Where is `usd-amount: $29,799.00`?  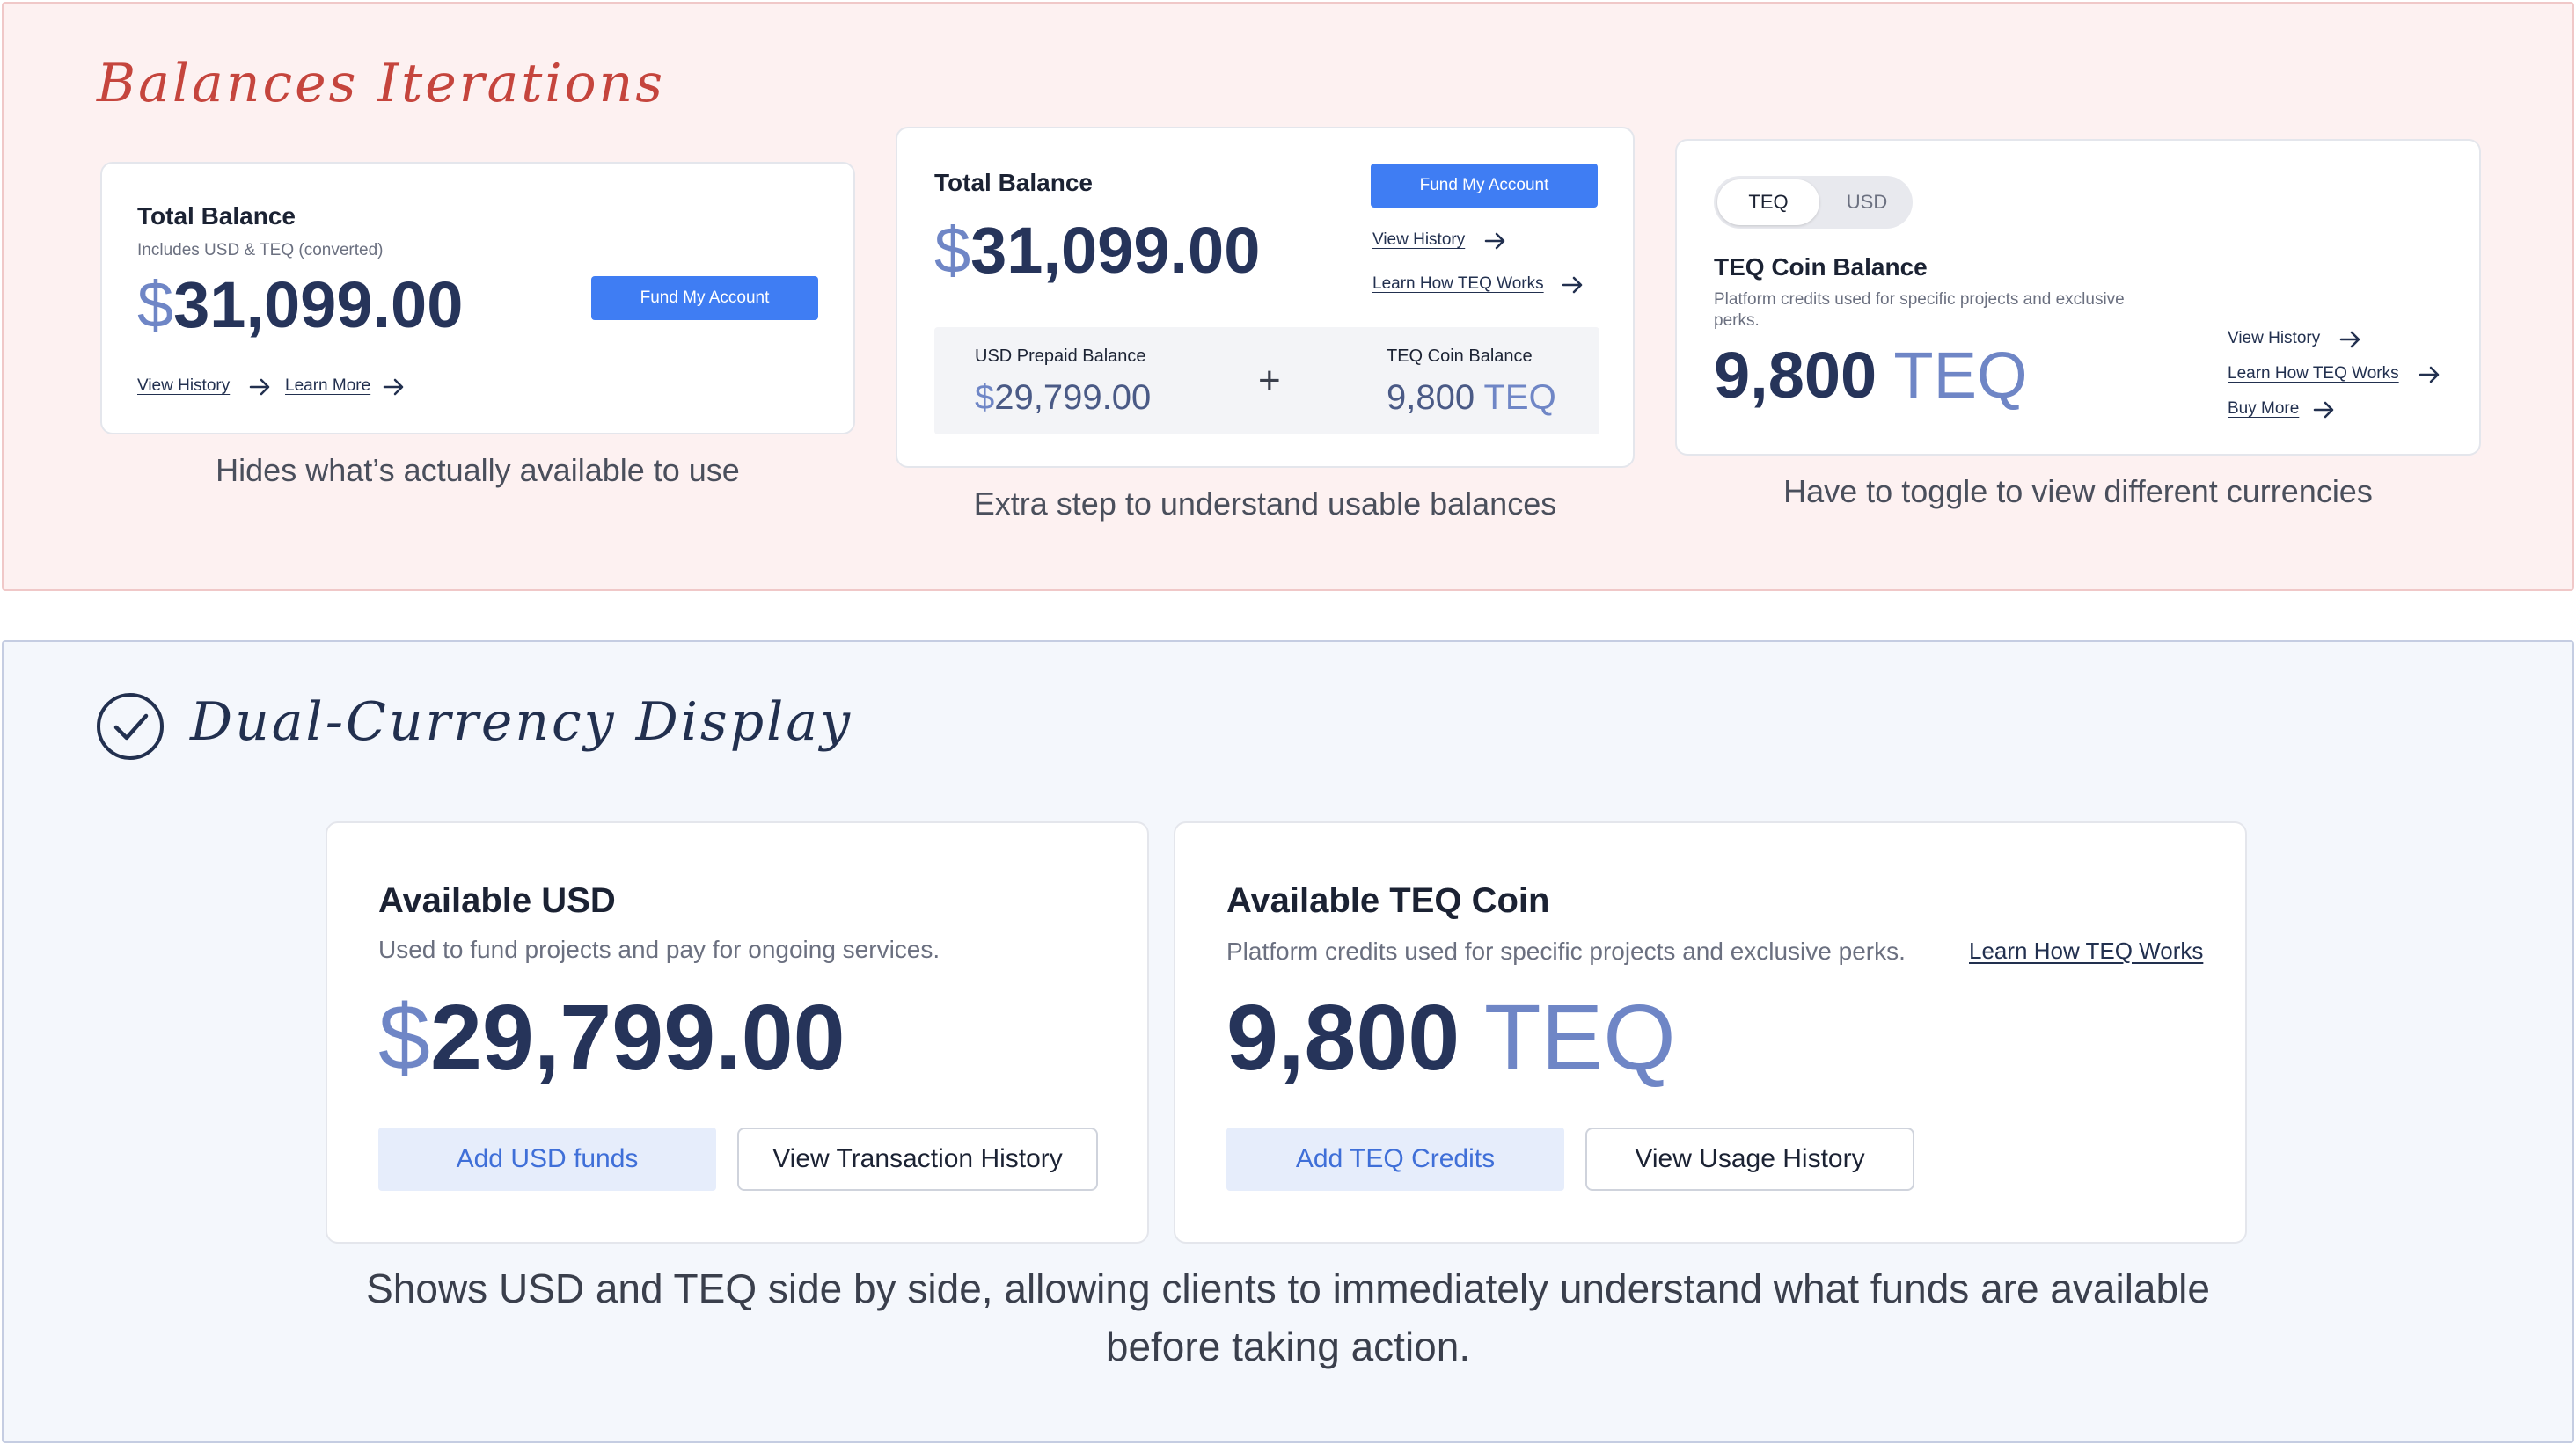
usd-amount: $29,799.00 is located at coordinates (611, 1038).